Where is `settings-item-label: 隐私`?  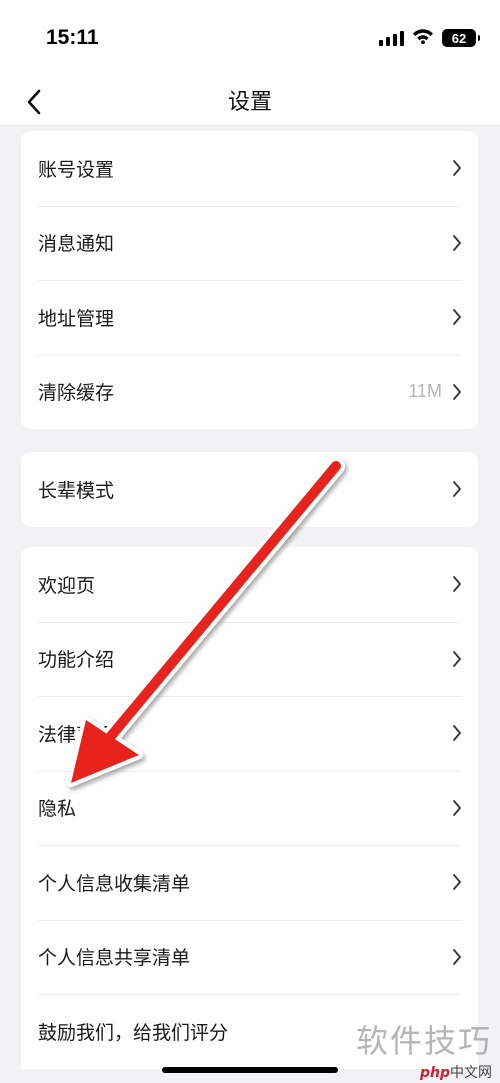
settings-item-label: 隐私 is located at coordinates (57, 809).